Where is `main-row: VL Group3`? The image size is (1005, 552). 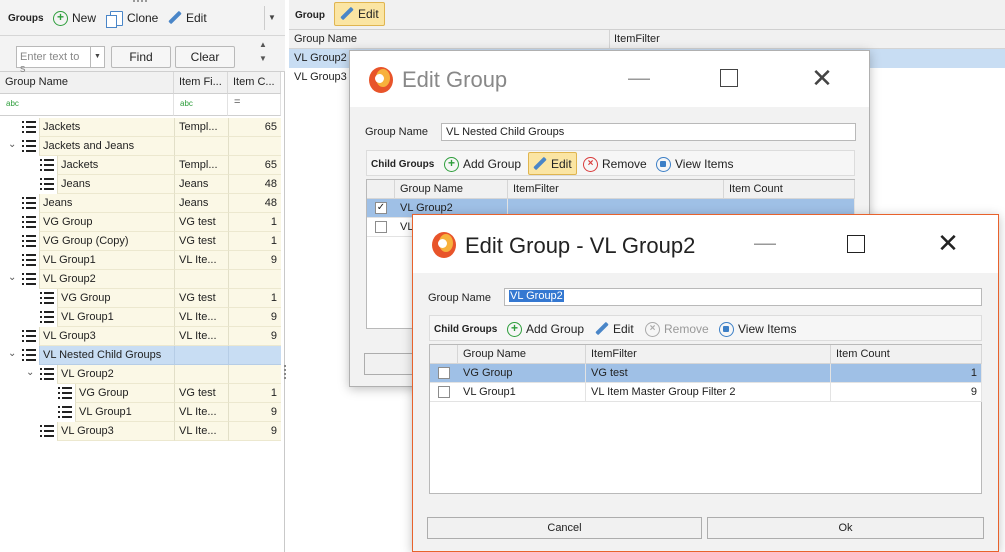 main-row: VL Group3 is located at coordinates (319, 77).